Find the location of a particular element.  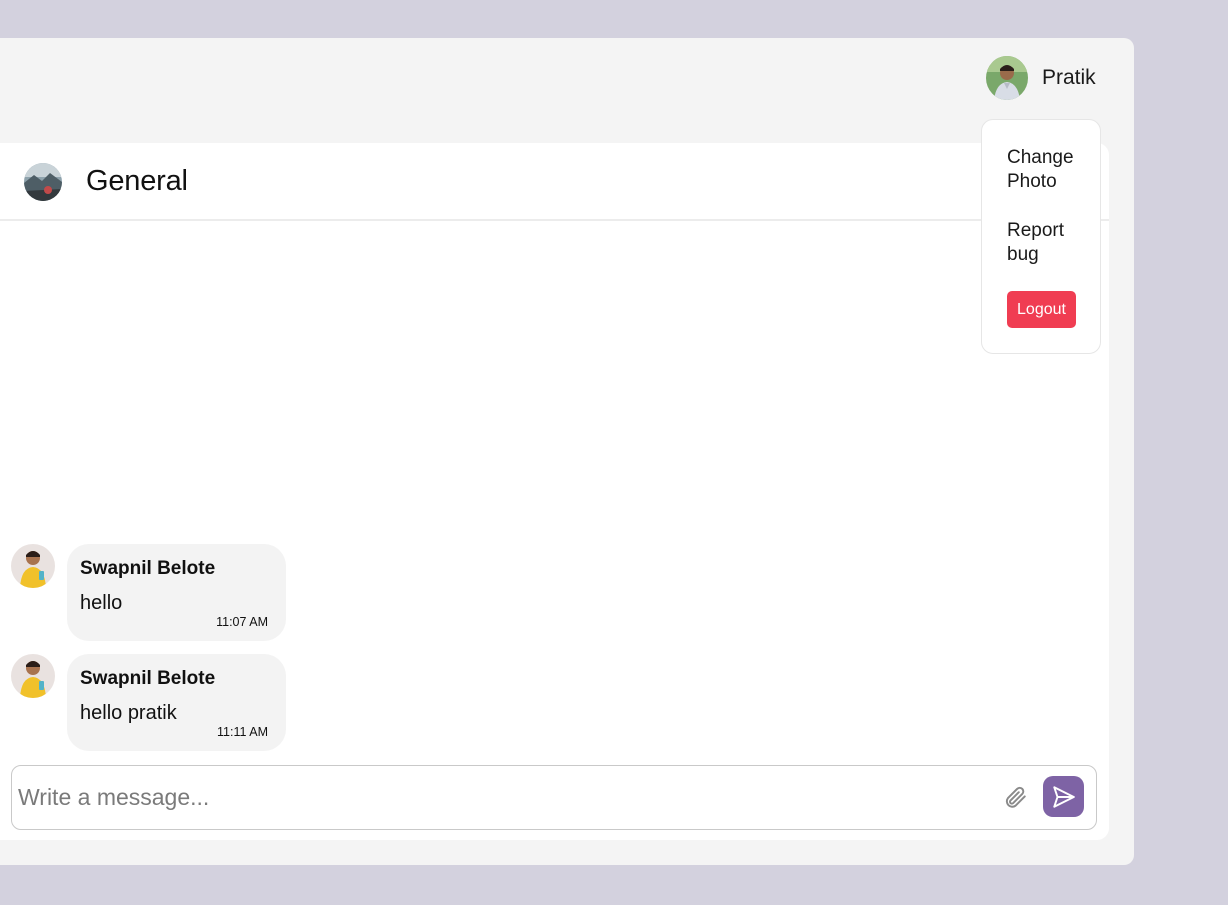

attach-button is located at coordinates (1015, 797).